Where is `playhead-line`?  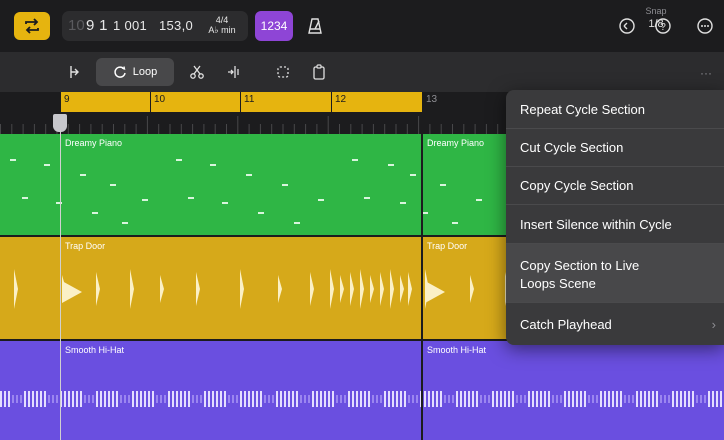
playhead-line is located at coordinates (60, 285).